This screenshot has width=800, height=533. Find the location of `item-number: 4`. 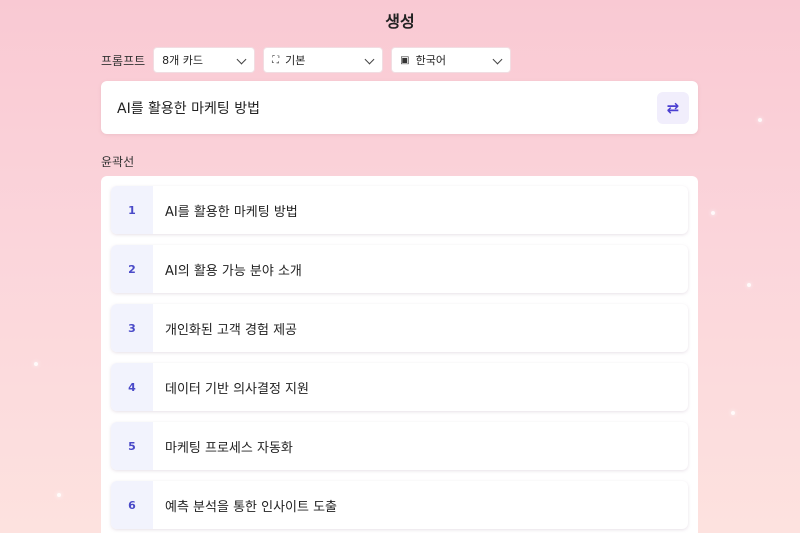

item-number: 4 is located at coordinates (132, 387).